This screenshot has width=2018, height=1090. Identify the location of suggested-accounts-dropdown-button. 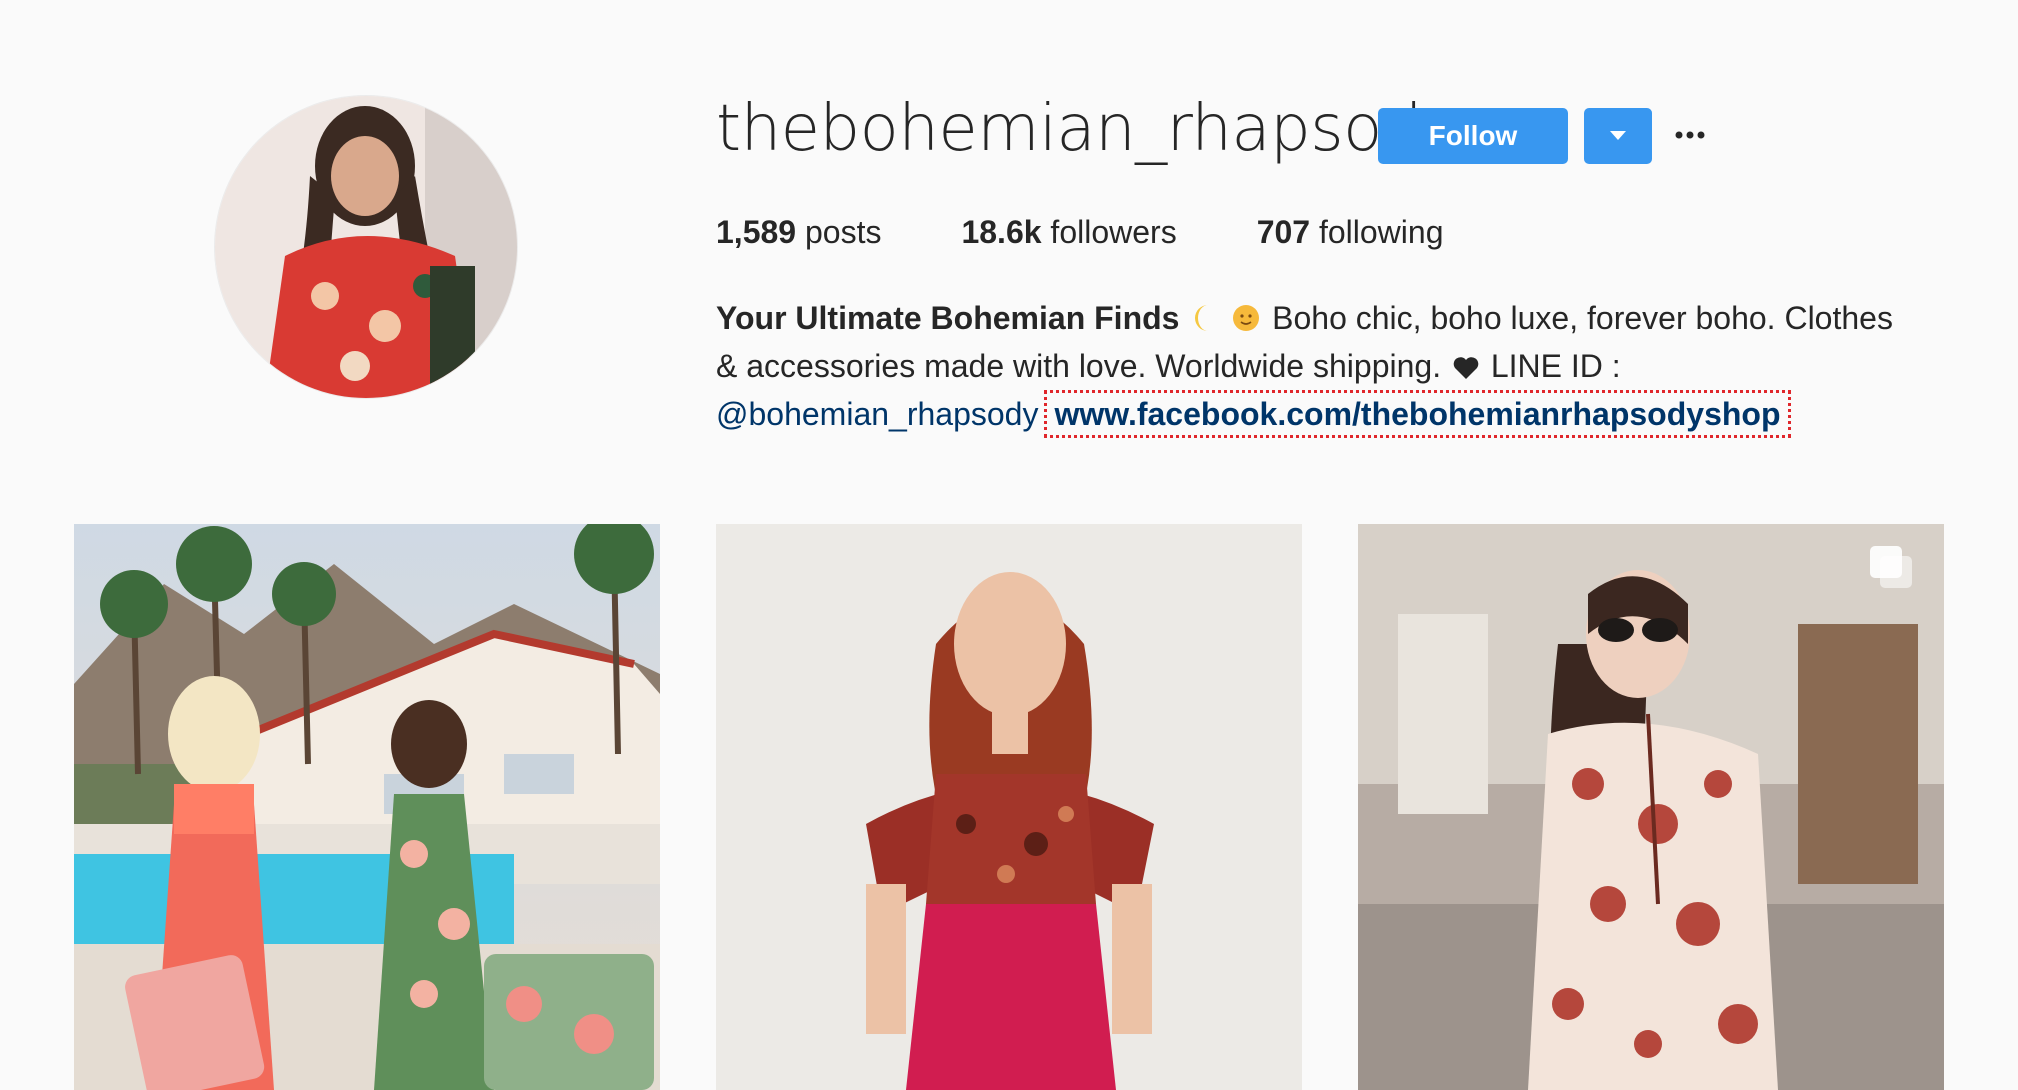
(1618, 136).